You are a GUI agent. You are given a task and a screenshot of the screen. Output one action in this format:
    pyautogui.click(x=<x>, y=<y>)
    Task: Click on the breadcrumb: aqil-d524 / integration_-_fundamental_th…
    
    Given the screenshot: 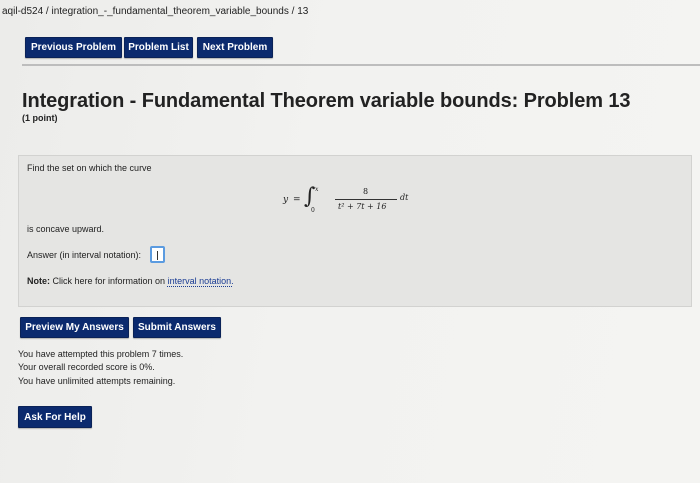 What is the action you would take?
    pyautogui.click(x=155, y=11)
    